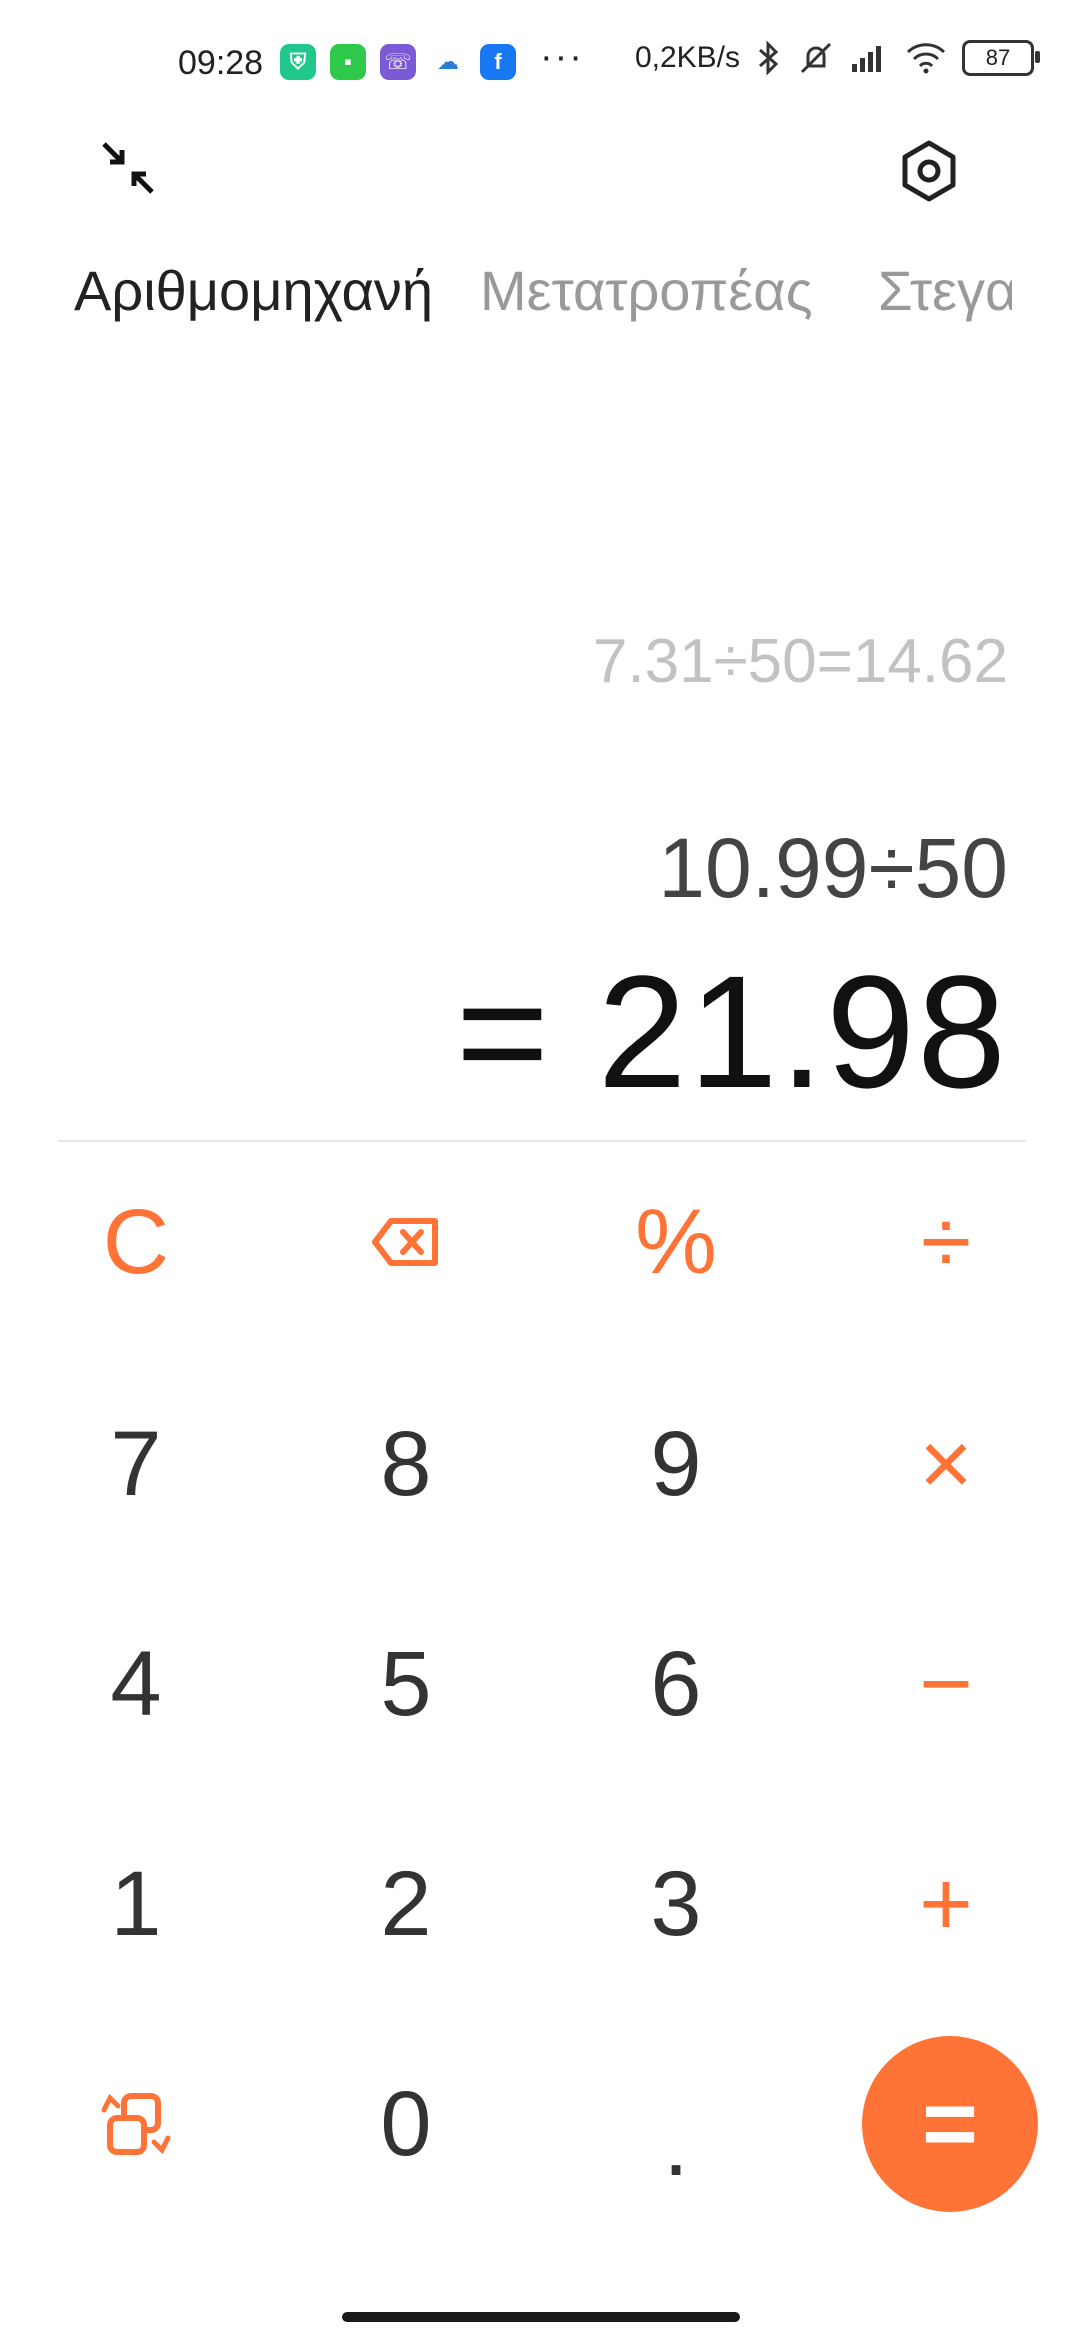 This screenshot has width=1080, height=2340. What do you see at coordinates (800, 661) in the screenshot?
I see `history-line: 7.31÷50=14.62` at bounding box center [800, 661].